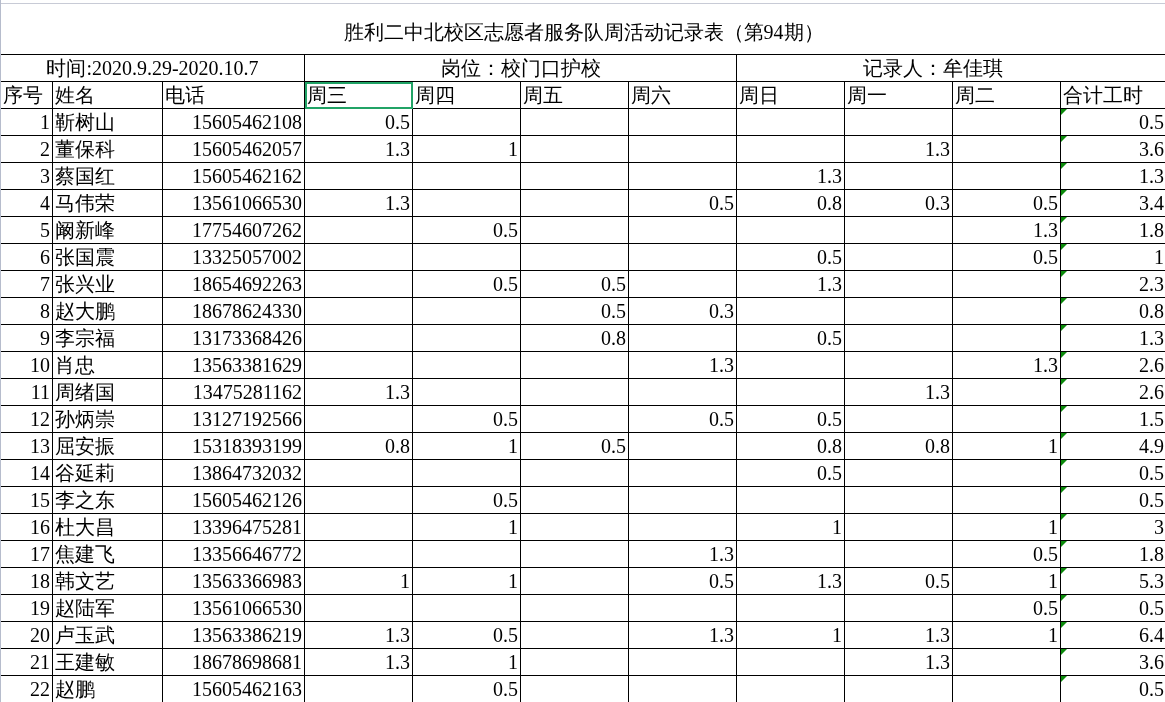 The width and height of the screenshot is (1165, 702). Describe the element at coordinates (575, 95) in the screenshot. I see `column-header: 周五` at that location.